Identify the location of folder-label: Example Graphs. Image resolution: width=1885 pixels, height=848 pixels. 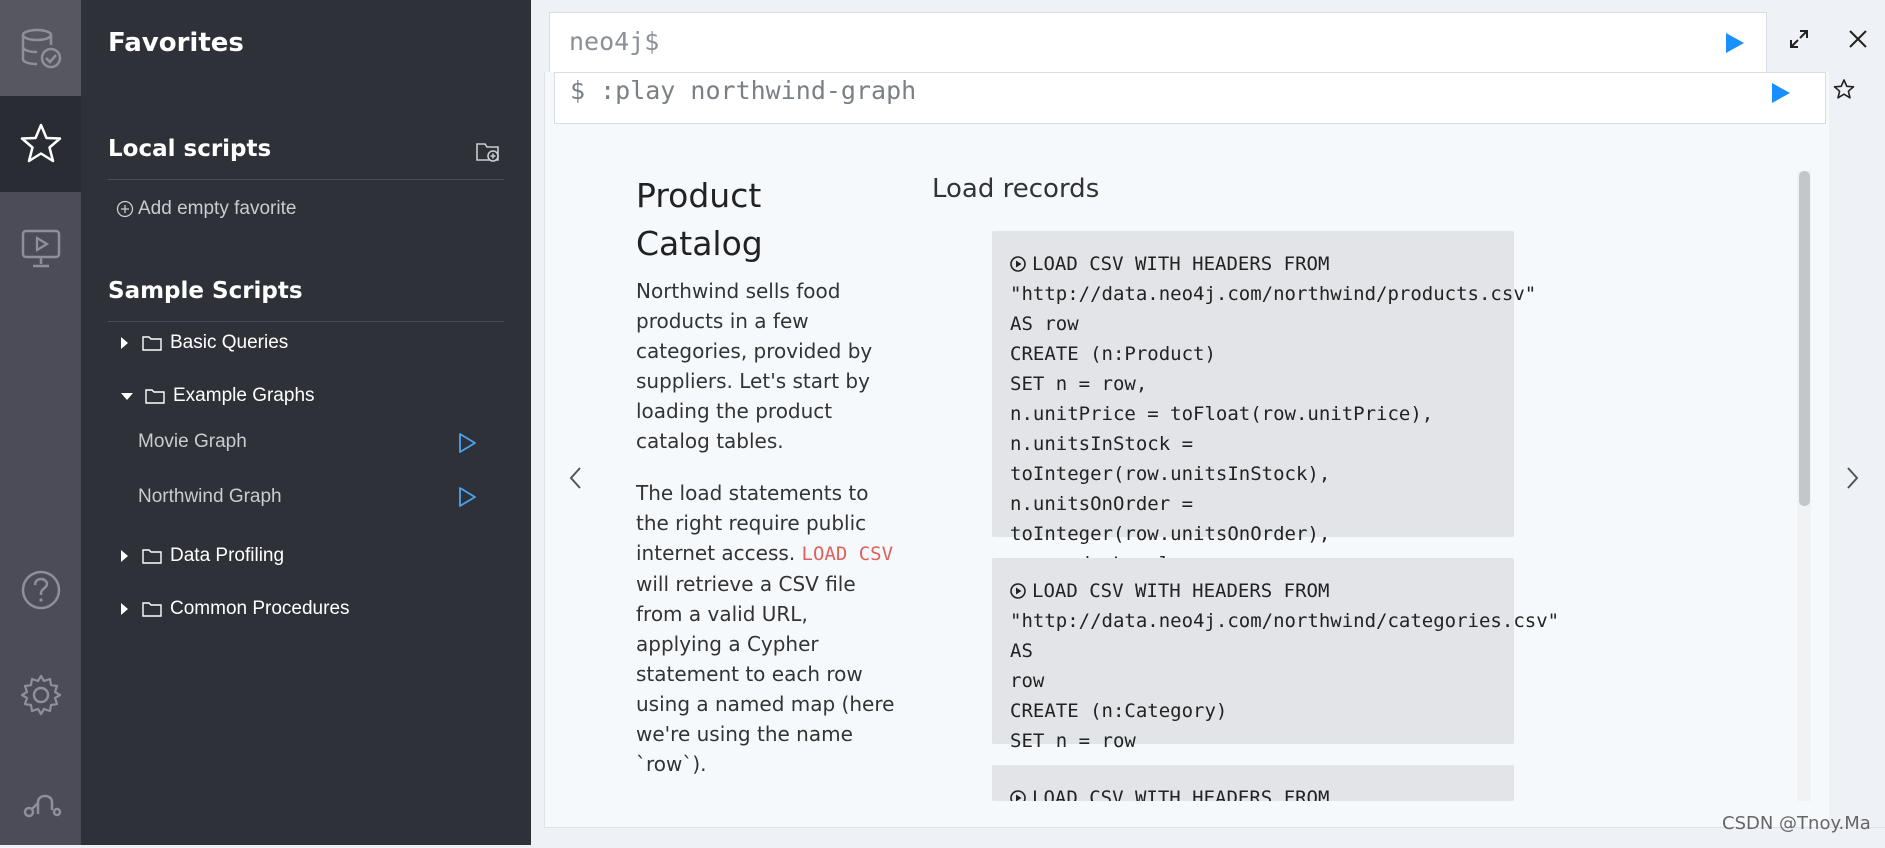
(244, 395).